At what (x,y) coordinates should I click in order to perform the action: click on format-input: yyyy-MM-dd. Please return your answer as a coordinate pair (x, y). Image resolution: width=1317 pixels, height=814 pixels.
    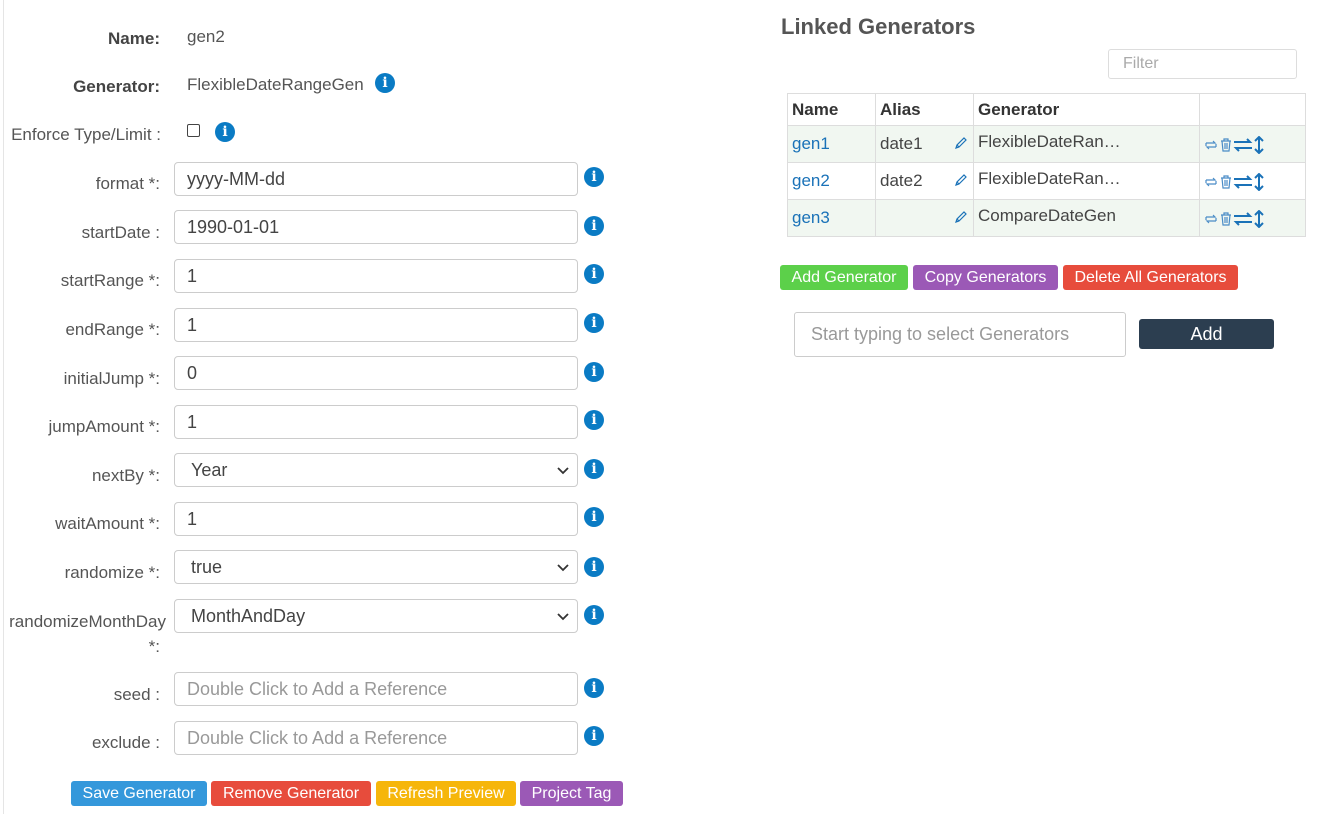
    Looking at the image, I should click on (376, 179).